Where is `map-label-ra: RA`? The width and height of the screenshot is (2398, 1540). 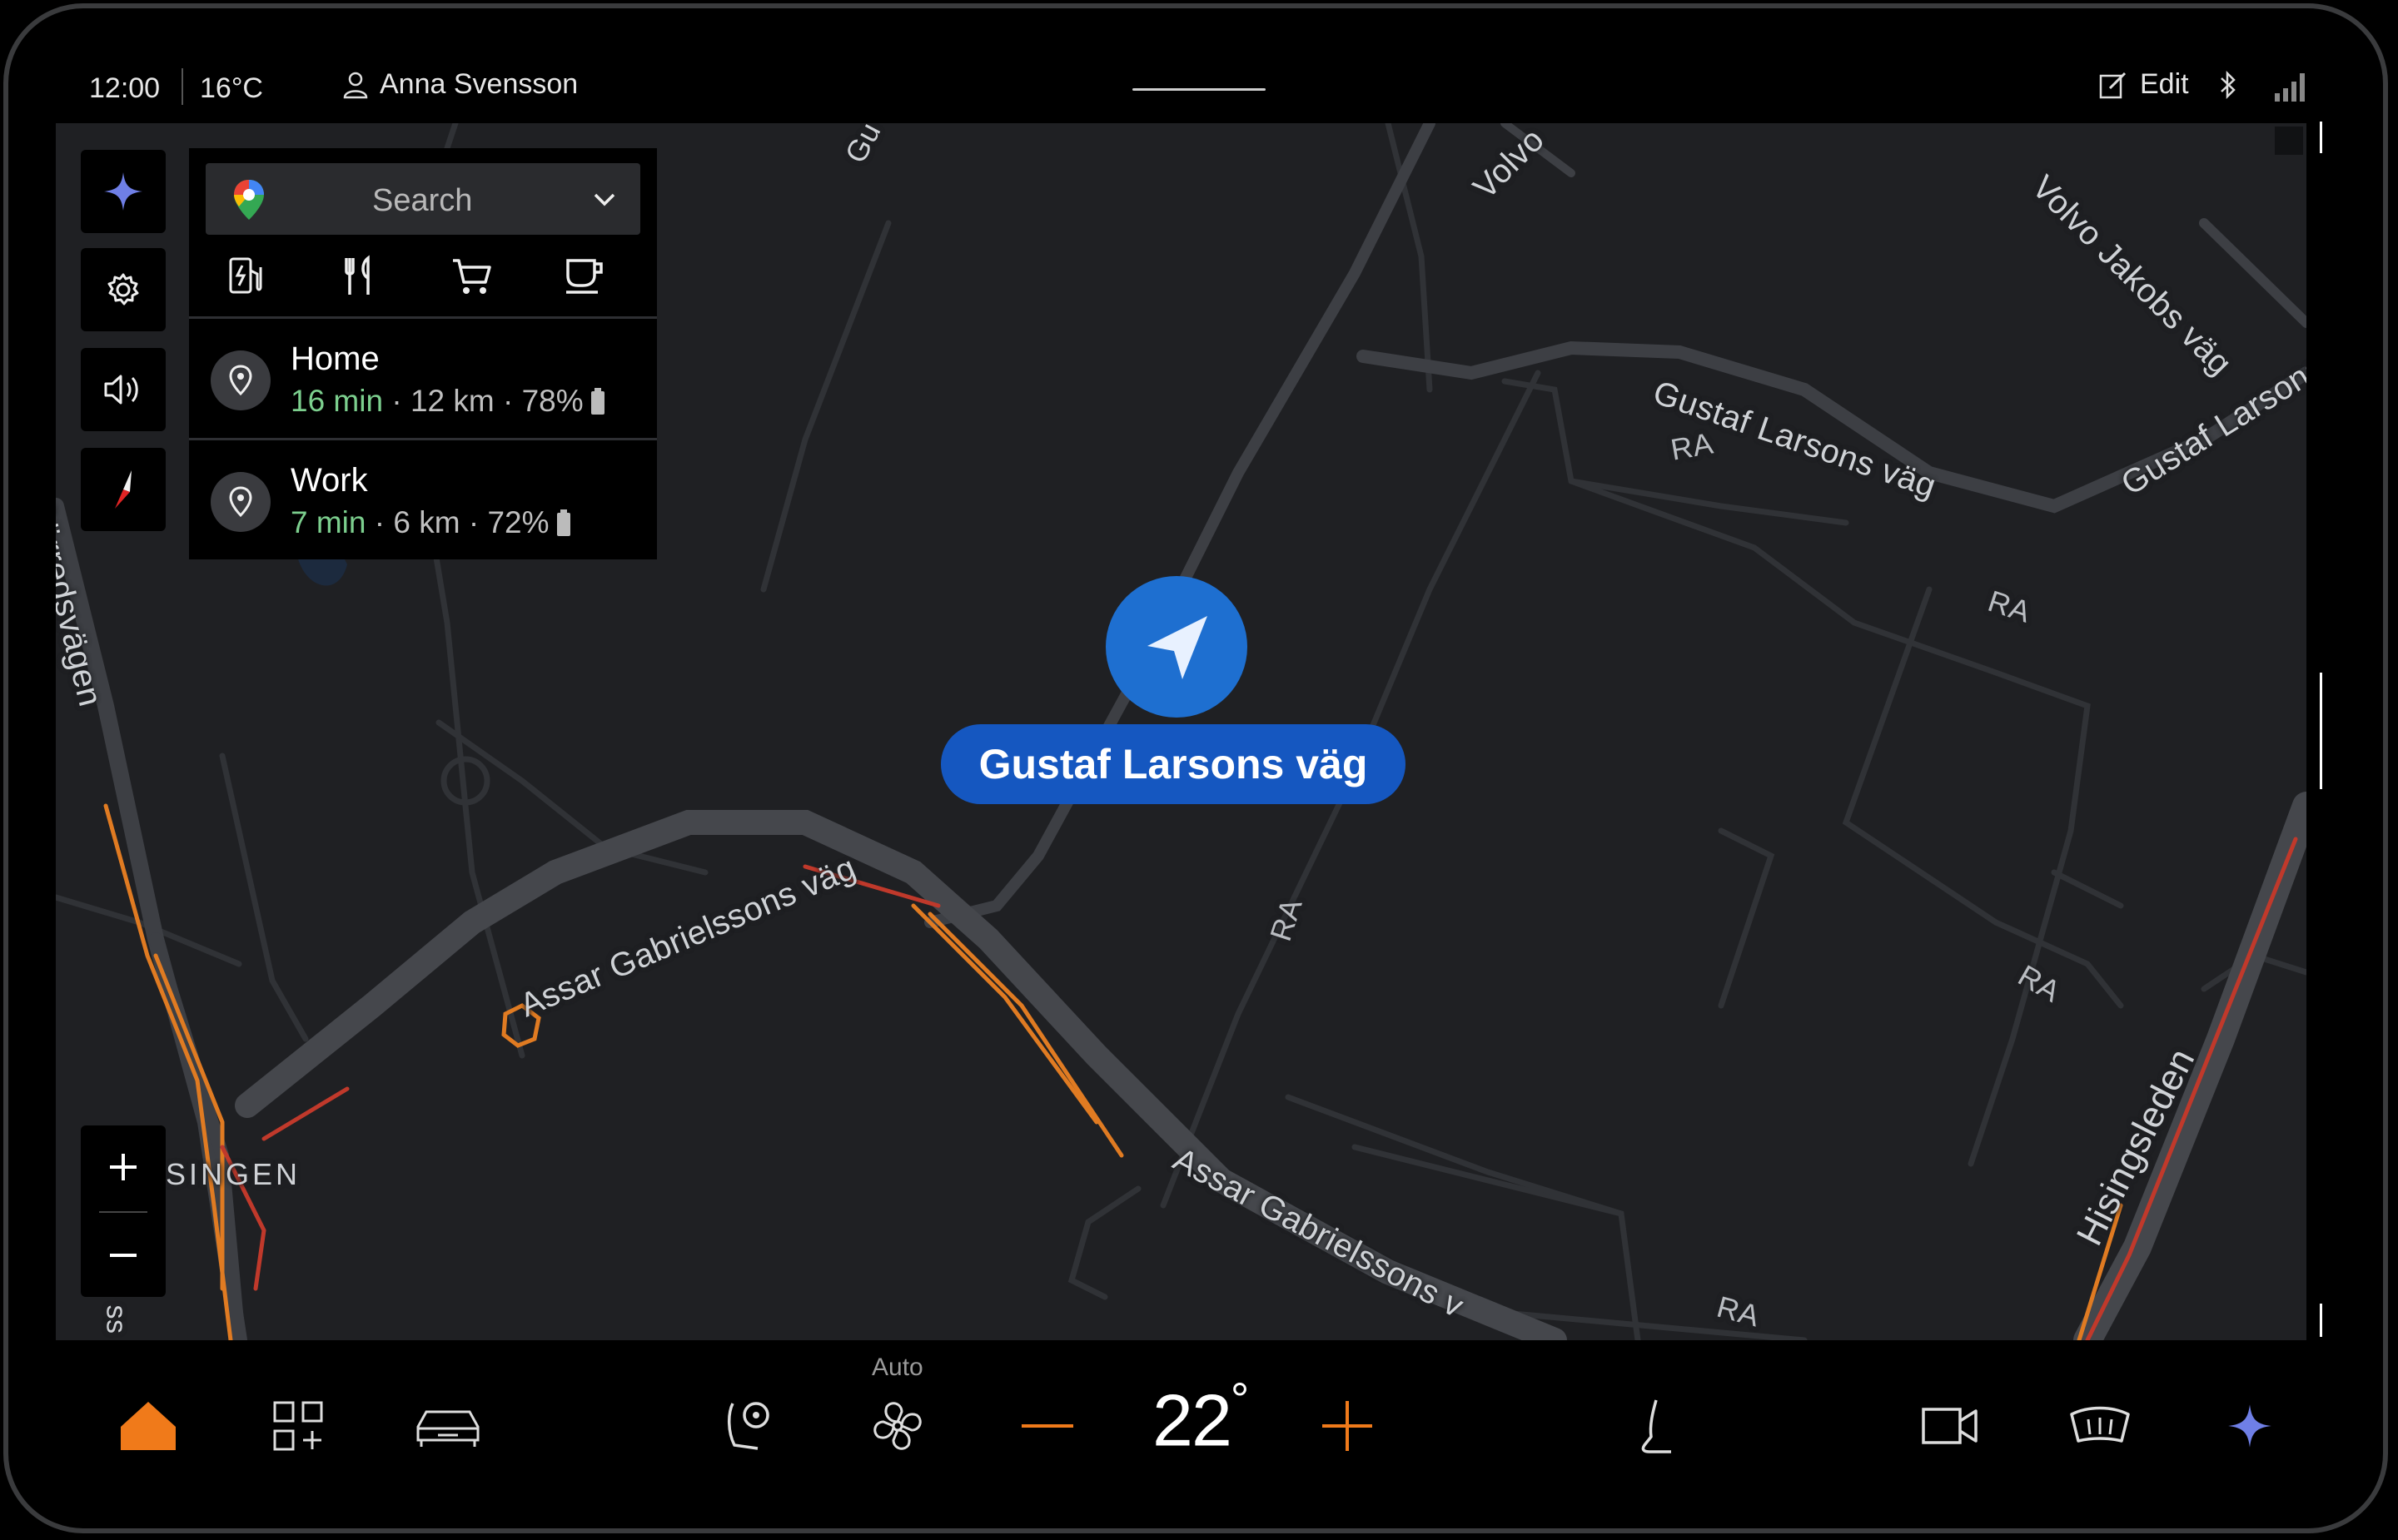 map-label-ra: RA is located at coordinates (1692, 446).